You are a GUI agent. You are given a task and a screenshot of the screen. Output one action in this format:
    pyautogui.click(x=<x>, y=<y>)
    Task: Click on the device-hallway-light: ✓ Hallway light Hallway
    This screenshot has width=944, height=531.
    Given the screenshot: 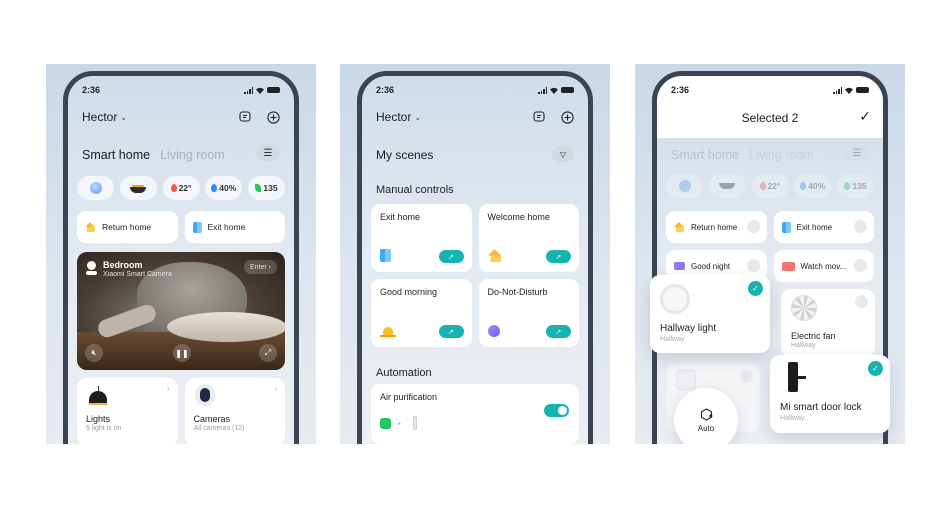 What is the action you would take?
    pyautogui.click(x=710, y=314)
    